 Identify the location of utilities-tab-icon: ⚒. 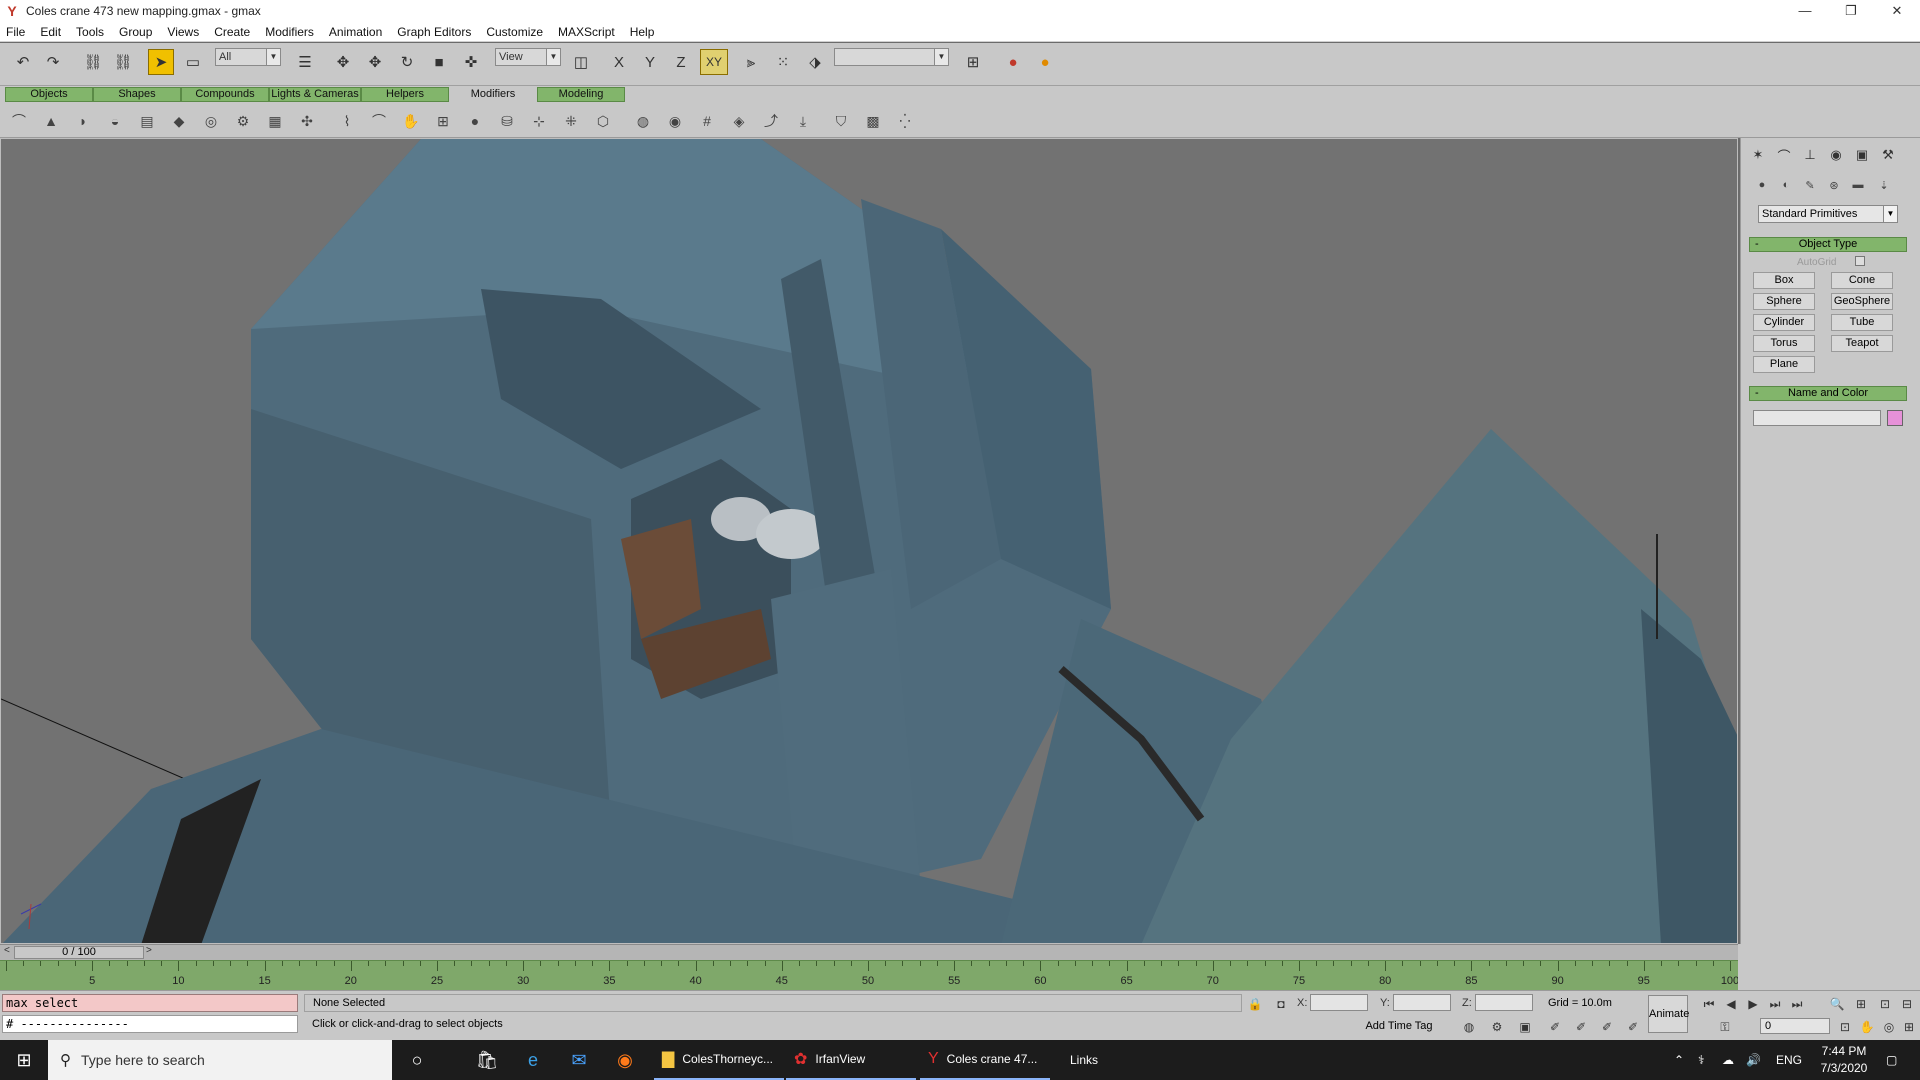
(1888, 155).